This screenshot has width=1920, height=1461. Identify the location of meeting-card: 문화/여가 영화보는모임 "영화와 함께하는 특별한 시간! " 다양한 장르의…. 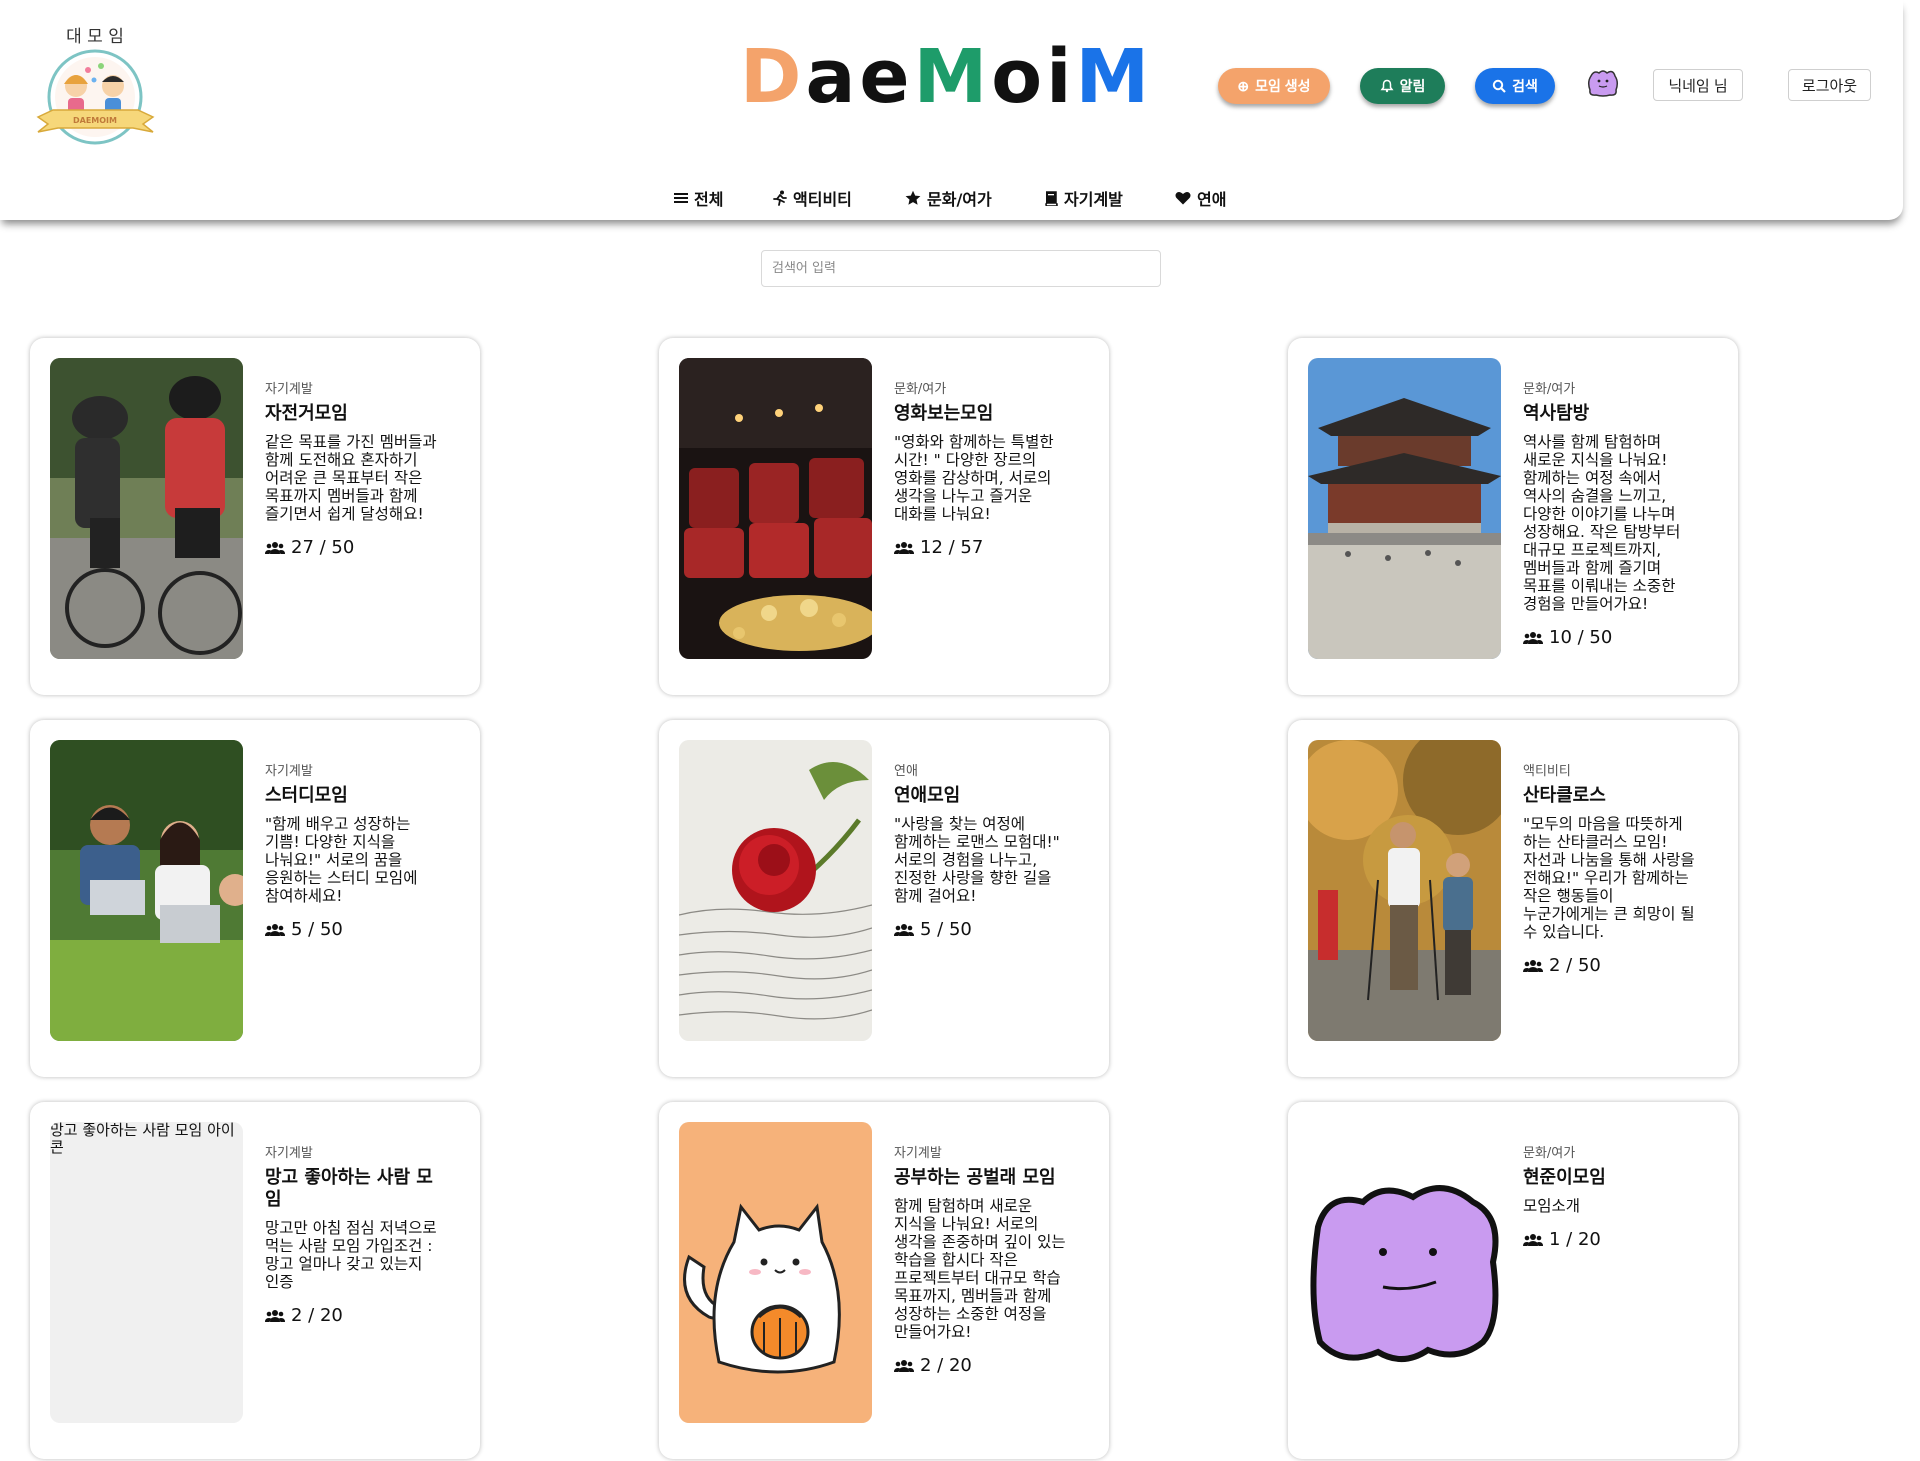
(884, 516).